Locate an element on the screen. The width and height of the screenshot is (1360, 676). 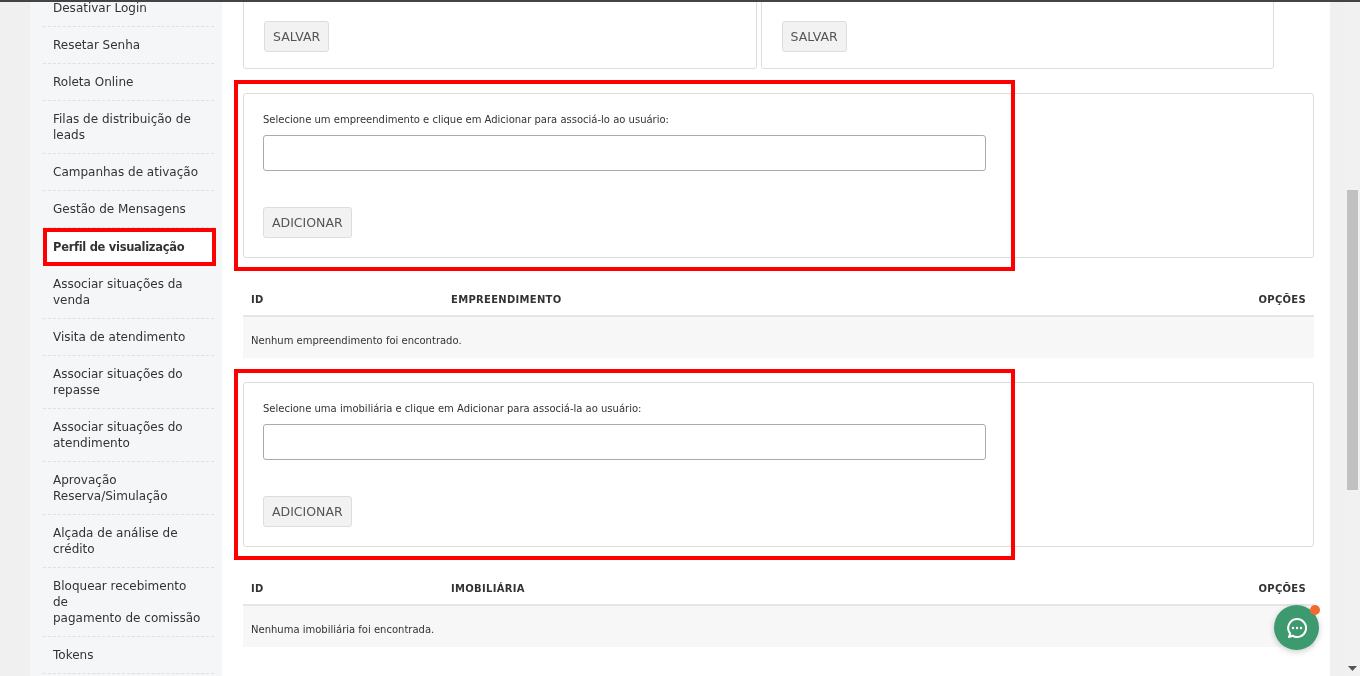
column-header: IMOBILIÁRIA is located at coordinates (488, 588).